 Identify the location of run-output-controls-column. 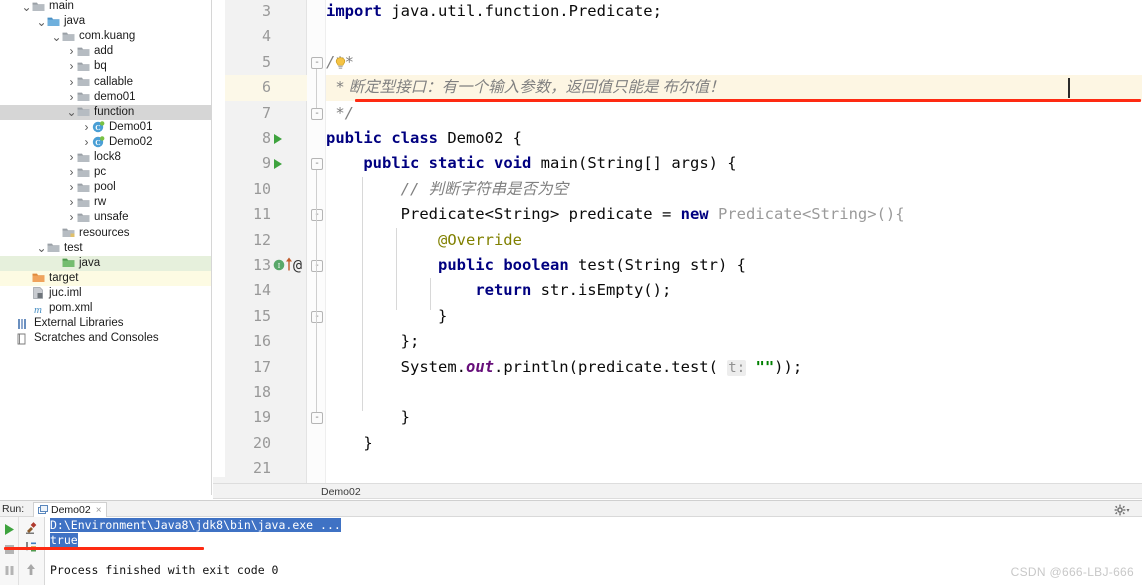
(31, 551).